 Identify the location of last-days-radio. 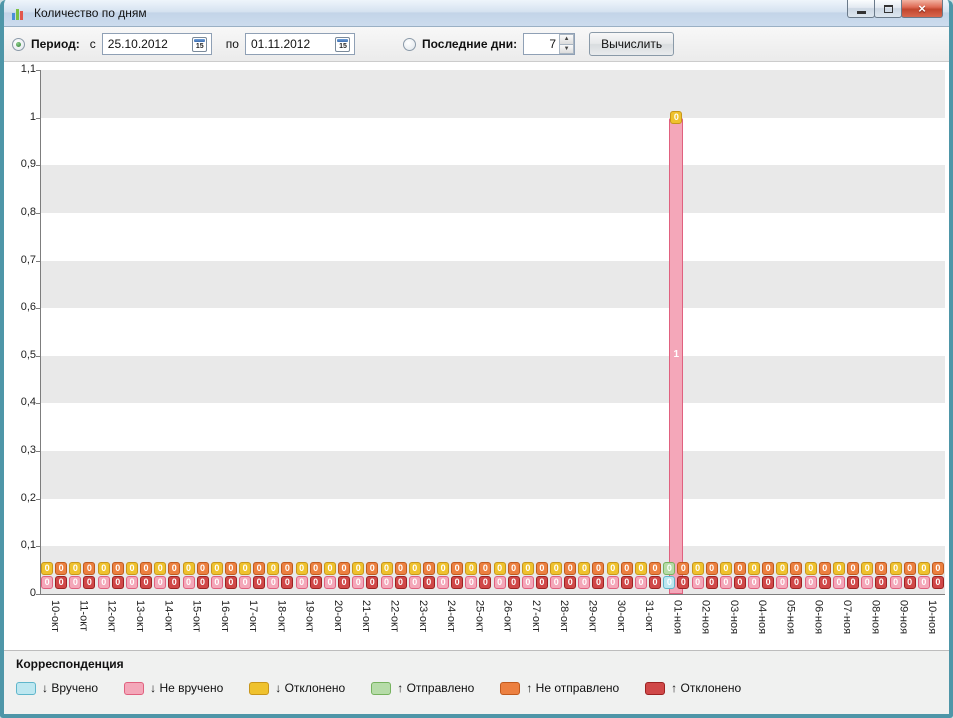
(409, 44).